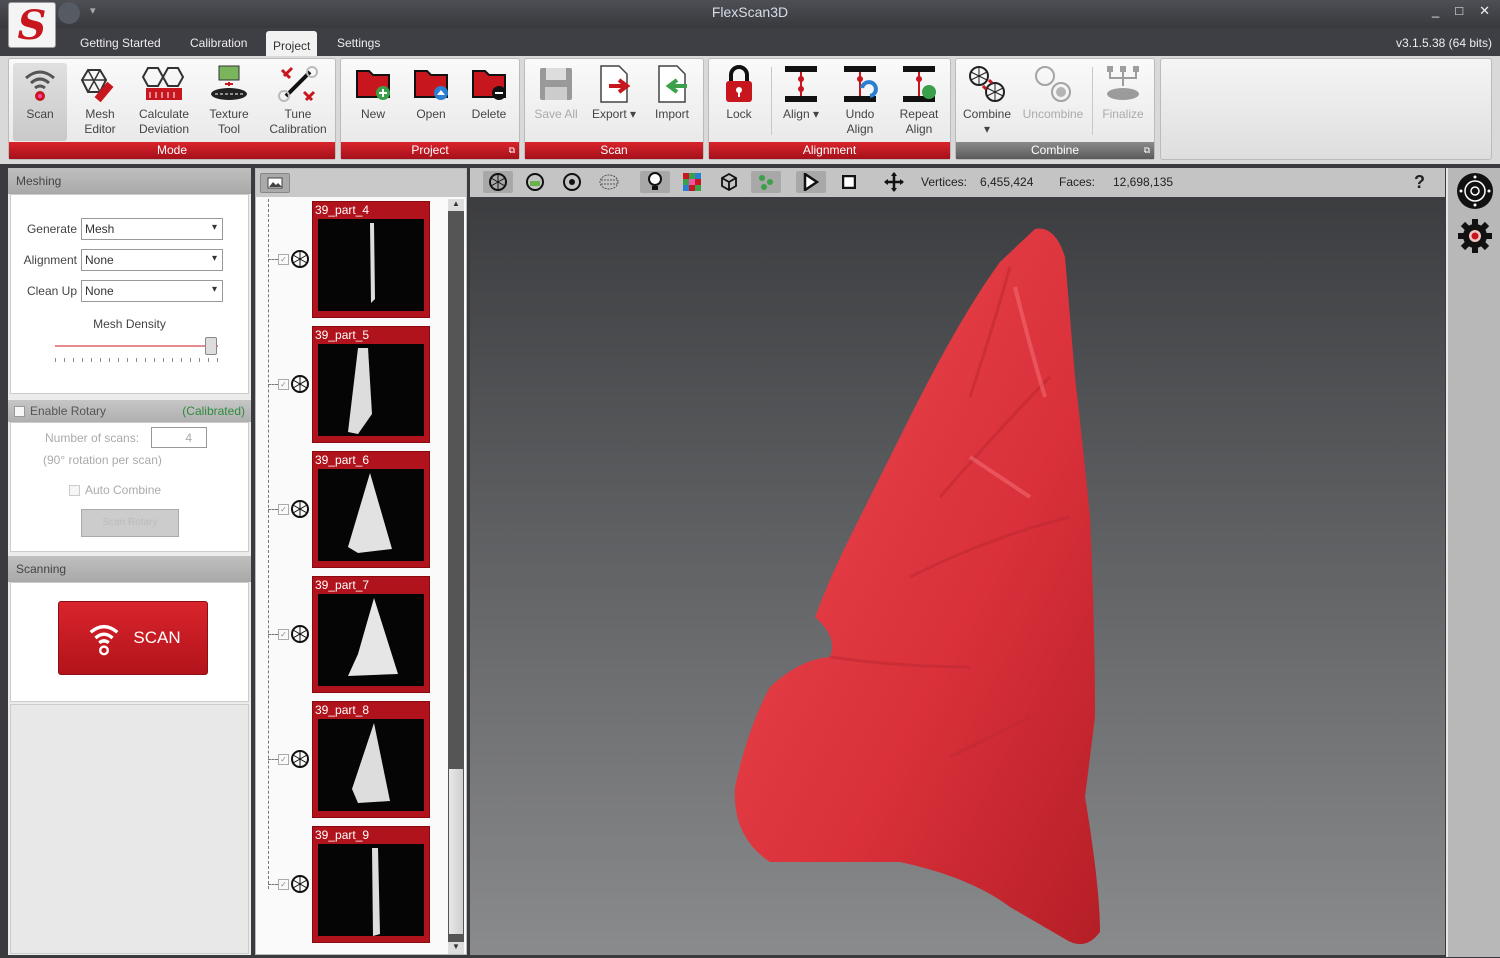 This screenshot has height=958, width=1500. Describe the element at coordinates (801, 84) in the screenshot. I see `align-icon` at that location.